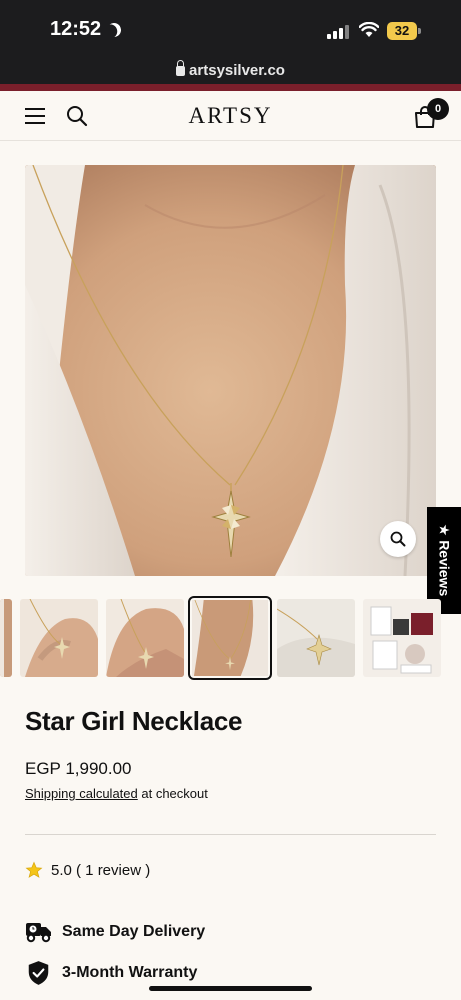  Describe the element at coordinates (369, 29) in the screenshot. I see `wifi-icon` at that location.